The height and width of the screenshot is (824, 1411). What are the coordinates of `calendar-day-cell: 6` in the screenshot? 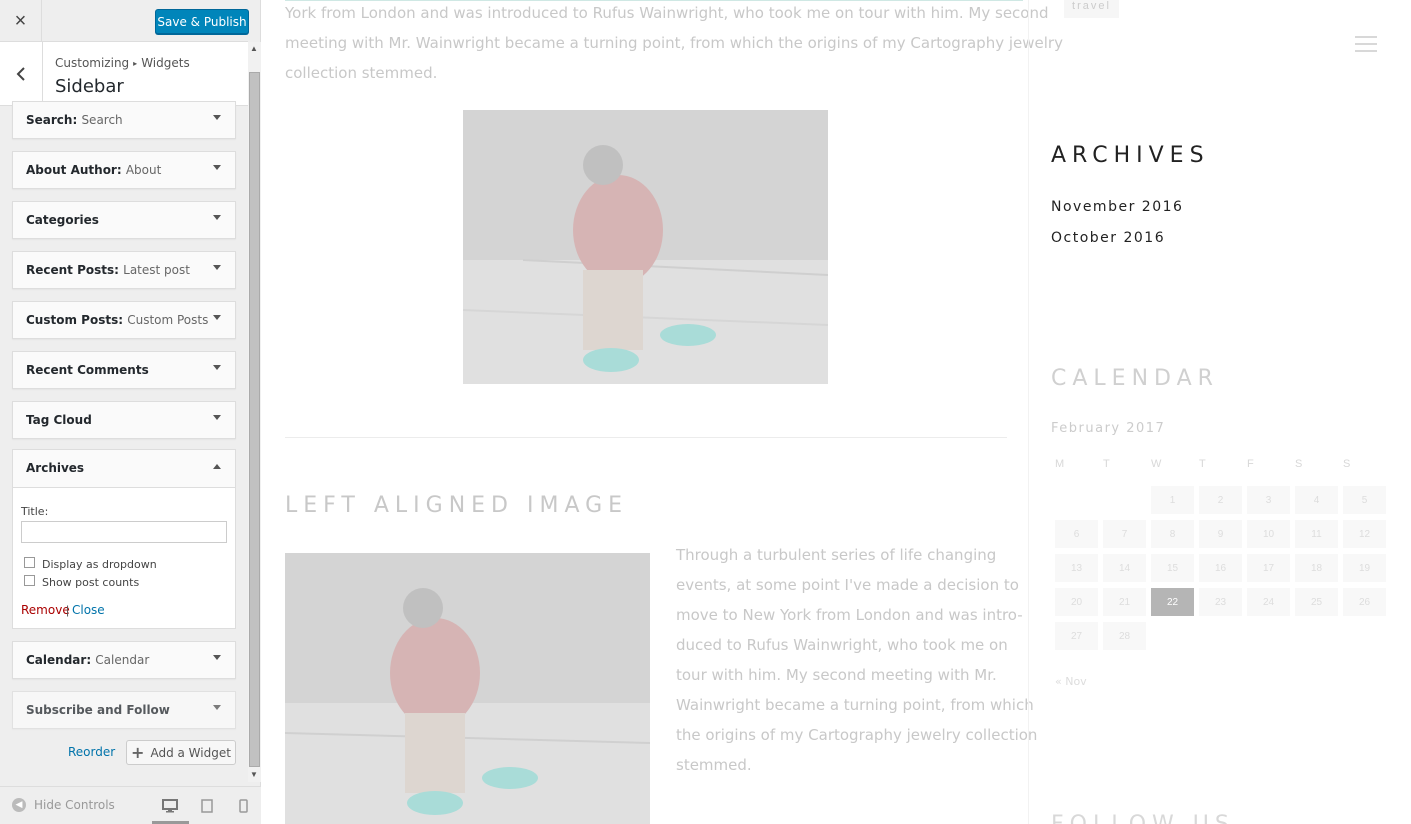 It's located at (1076, 534).